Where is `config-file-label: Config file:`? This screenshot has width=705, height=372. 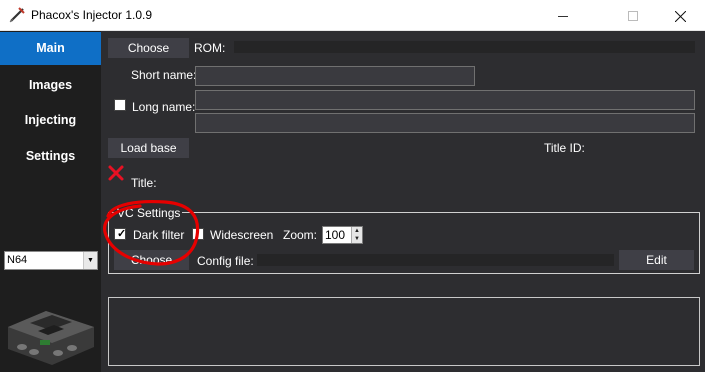 config-file-label: Config file: is located at coordinates (225, 261).